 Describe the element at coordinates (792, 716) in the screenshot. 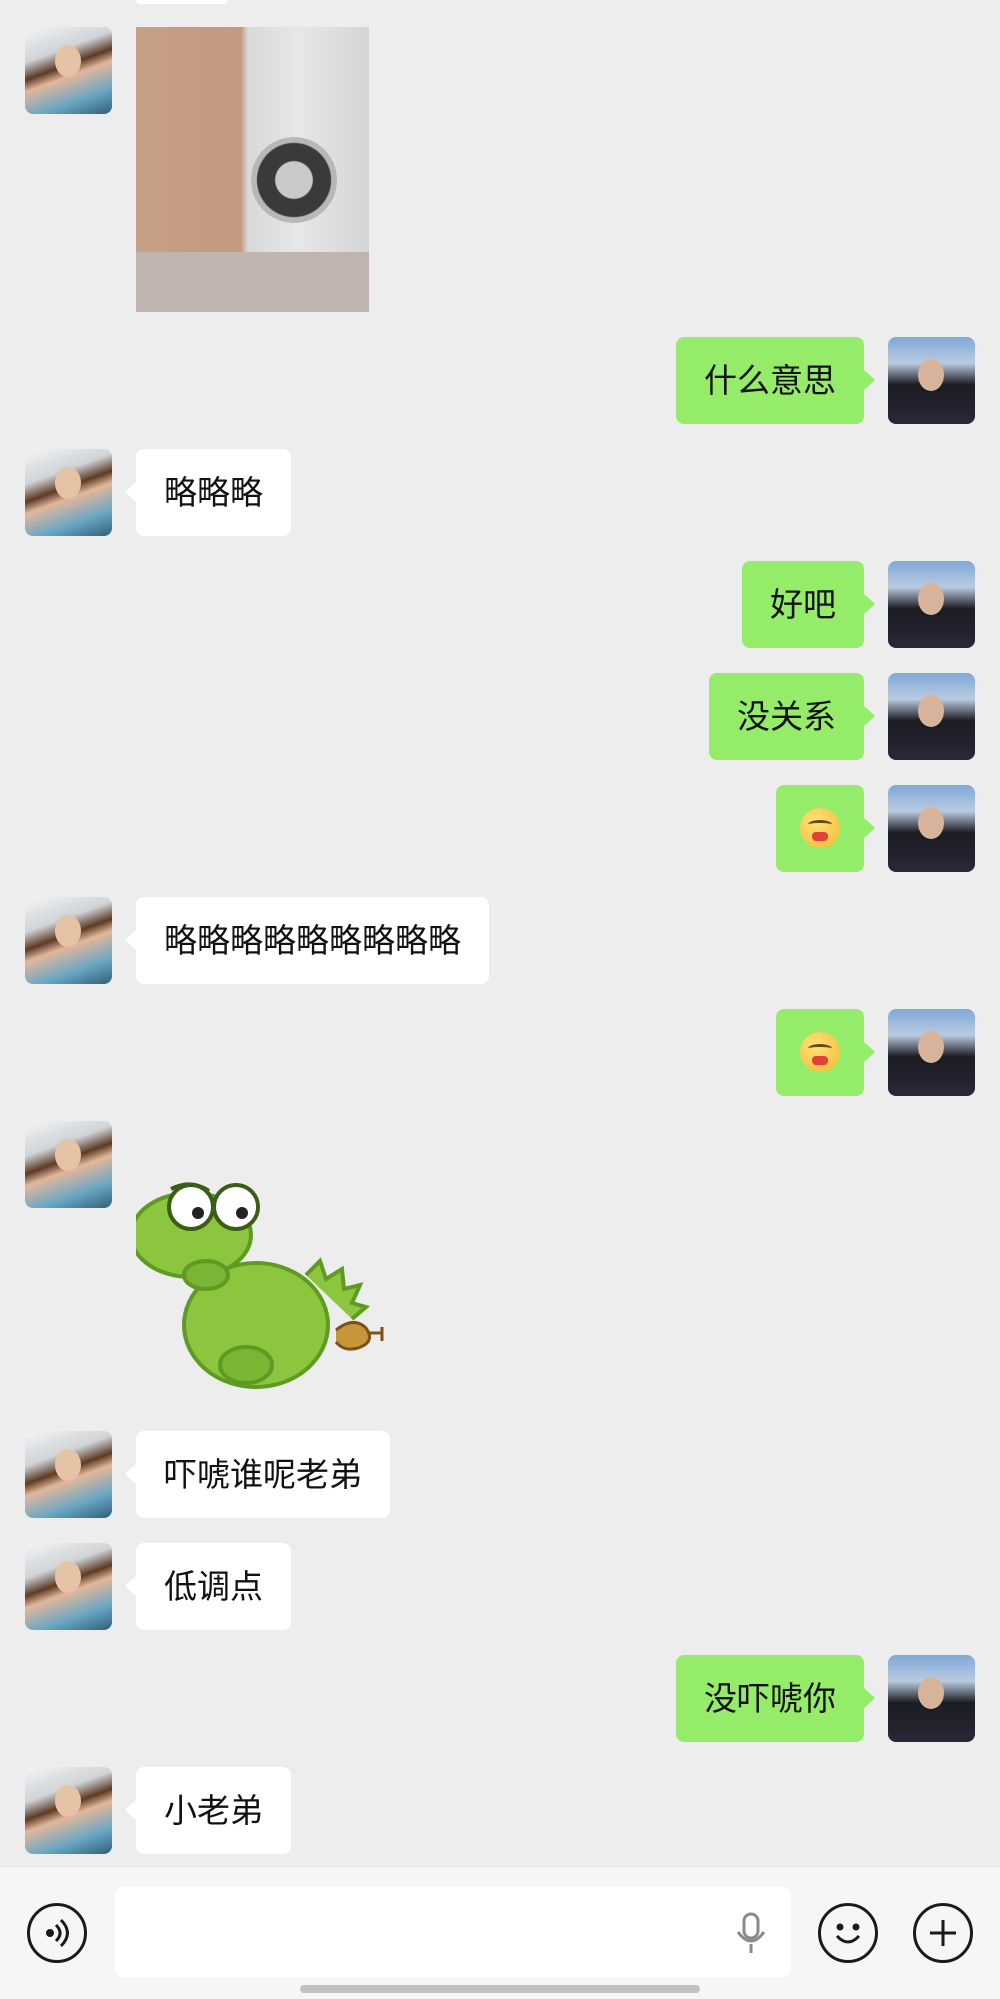

I see `outgoing-message-bubble: 没关系` at that location.